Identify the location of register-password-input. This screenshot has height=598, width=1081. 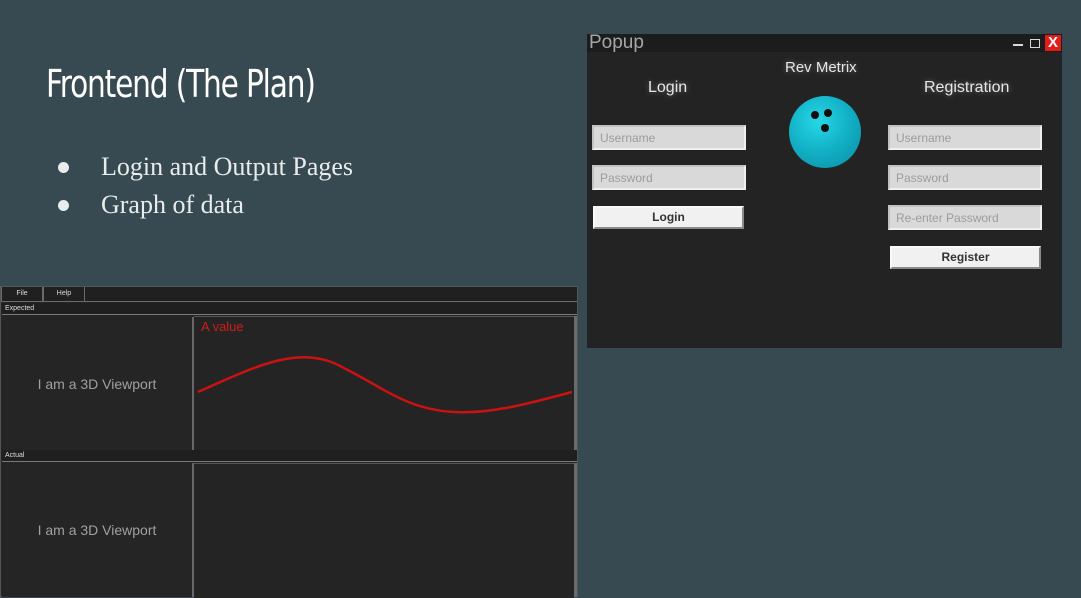
(965, 177).